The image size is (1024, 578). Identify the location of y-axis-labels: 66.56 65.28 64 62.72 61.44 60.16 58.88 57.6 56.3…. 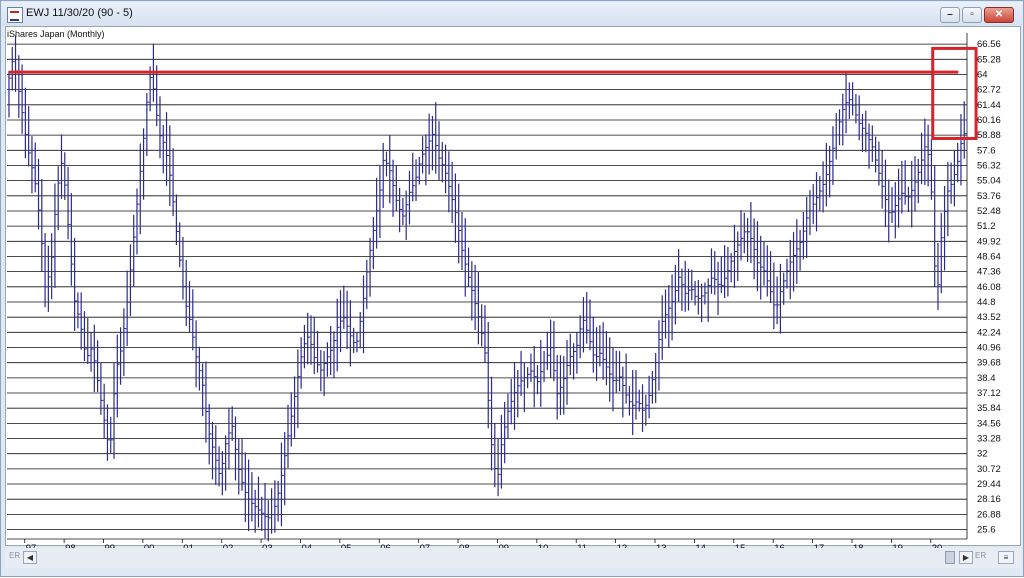
(989, 287).